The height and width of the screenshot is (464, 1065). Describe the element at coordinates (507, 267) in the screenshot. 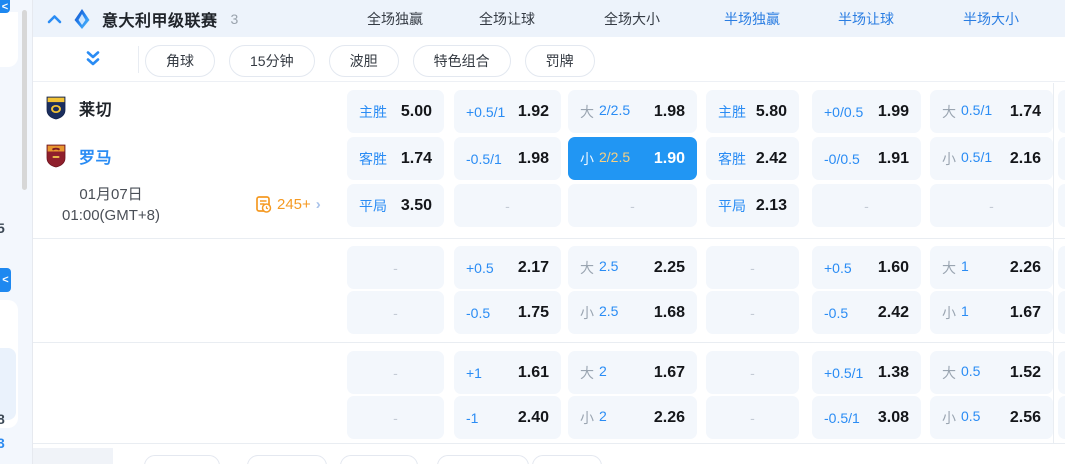

I see `odds-cell: +0.5 2.17` at that location.